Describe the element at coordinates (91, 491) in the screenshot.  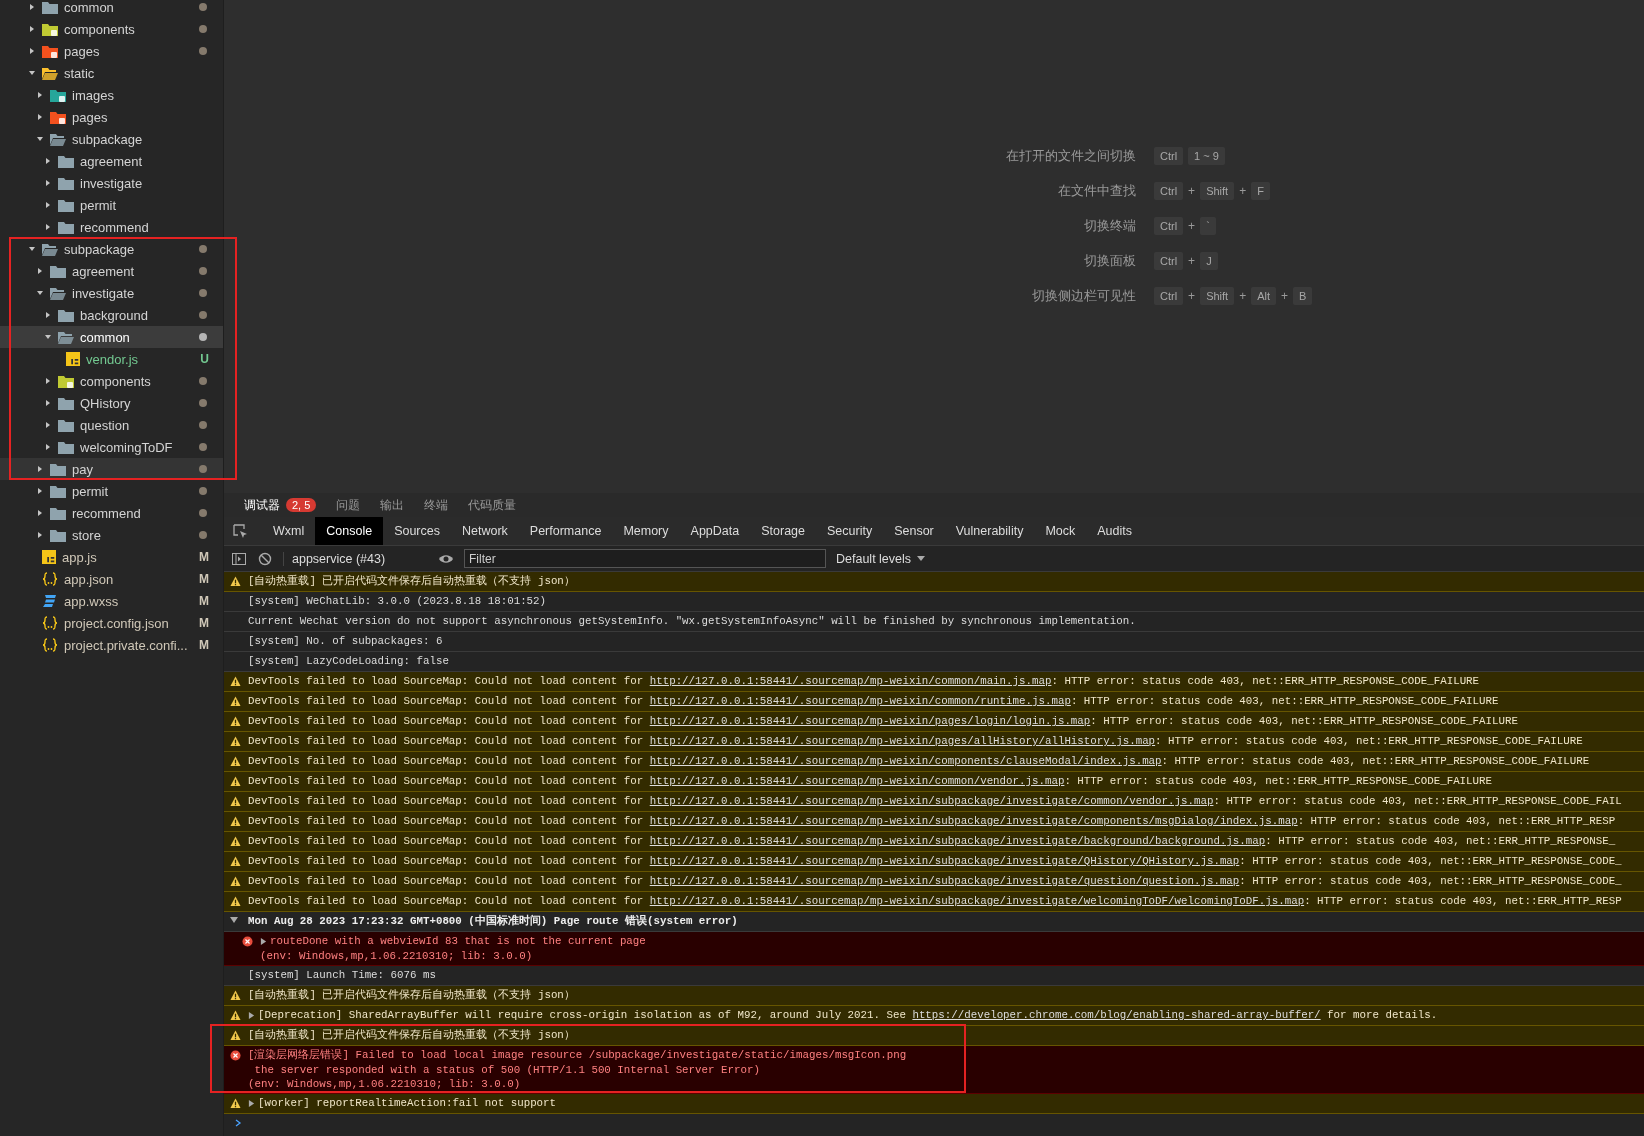
I see `file-name: permit` at that location.